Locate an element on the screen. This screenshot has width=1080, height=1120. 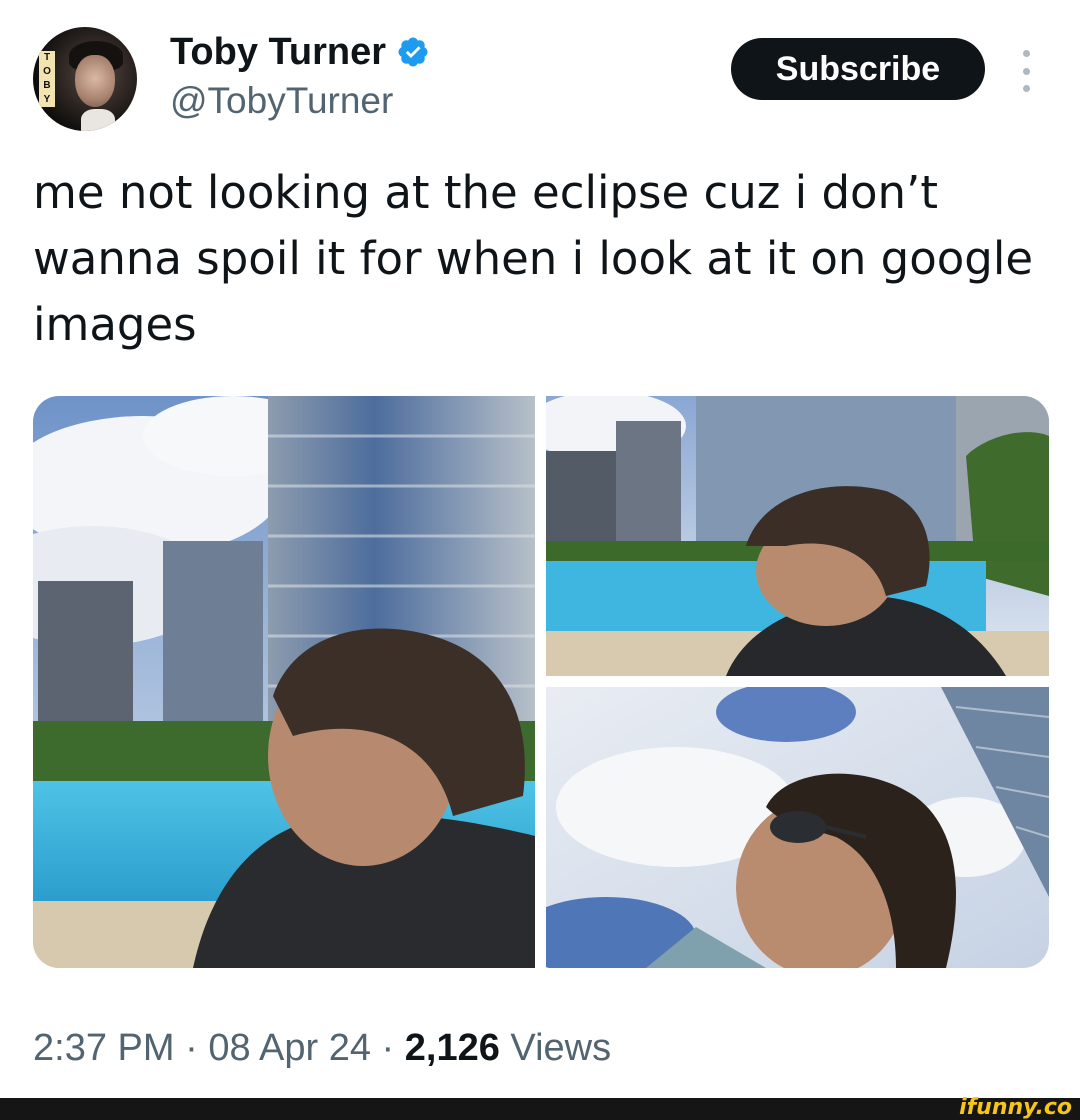
avatar-face is located at coordinates (95, 81).